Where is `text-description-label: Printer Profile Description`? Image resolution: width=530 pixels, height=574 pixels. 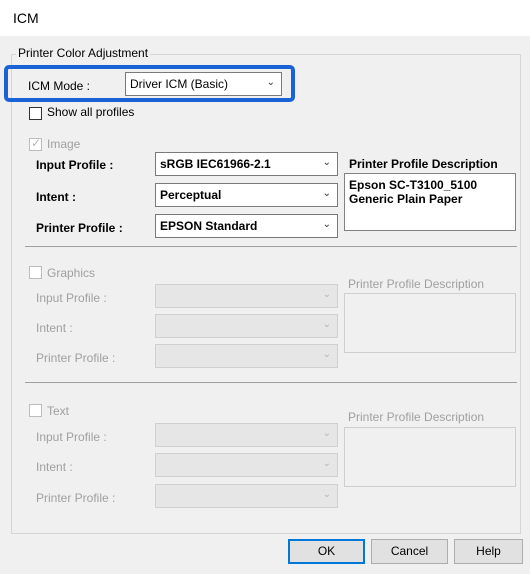 text-description-label: Printer Profile Description is located at coordinates (416, 417).